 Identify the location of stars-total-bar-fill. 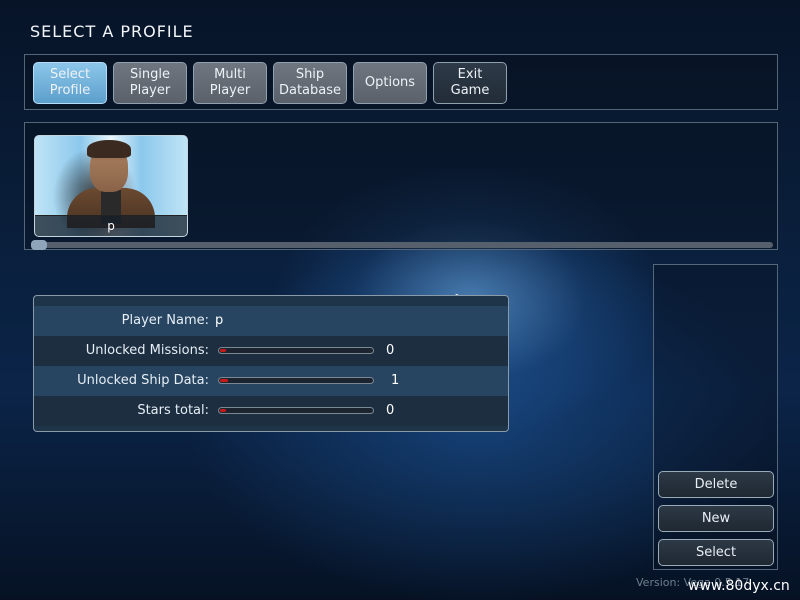
(223, 410).